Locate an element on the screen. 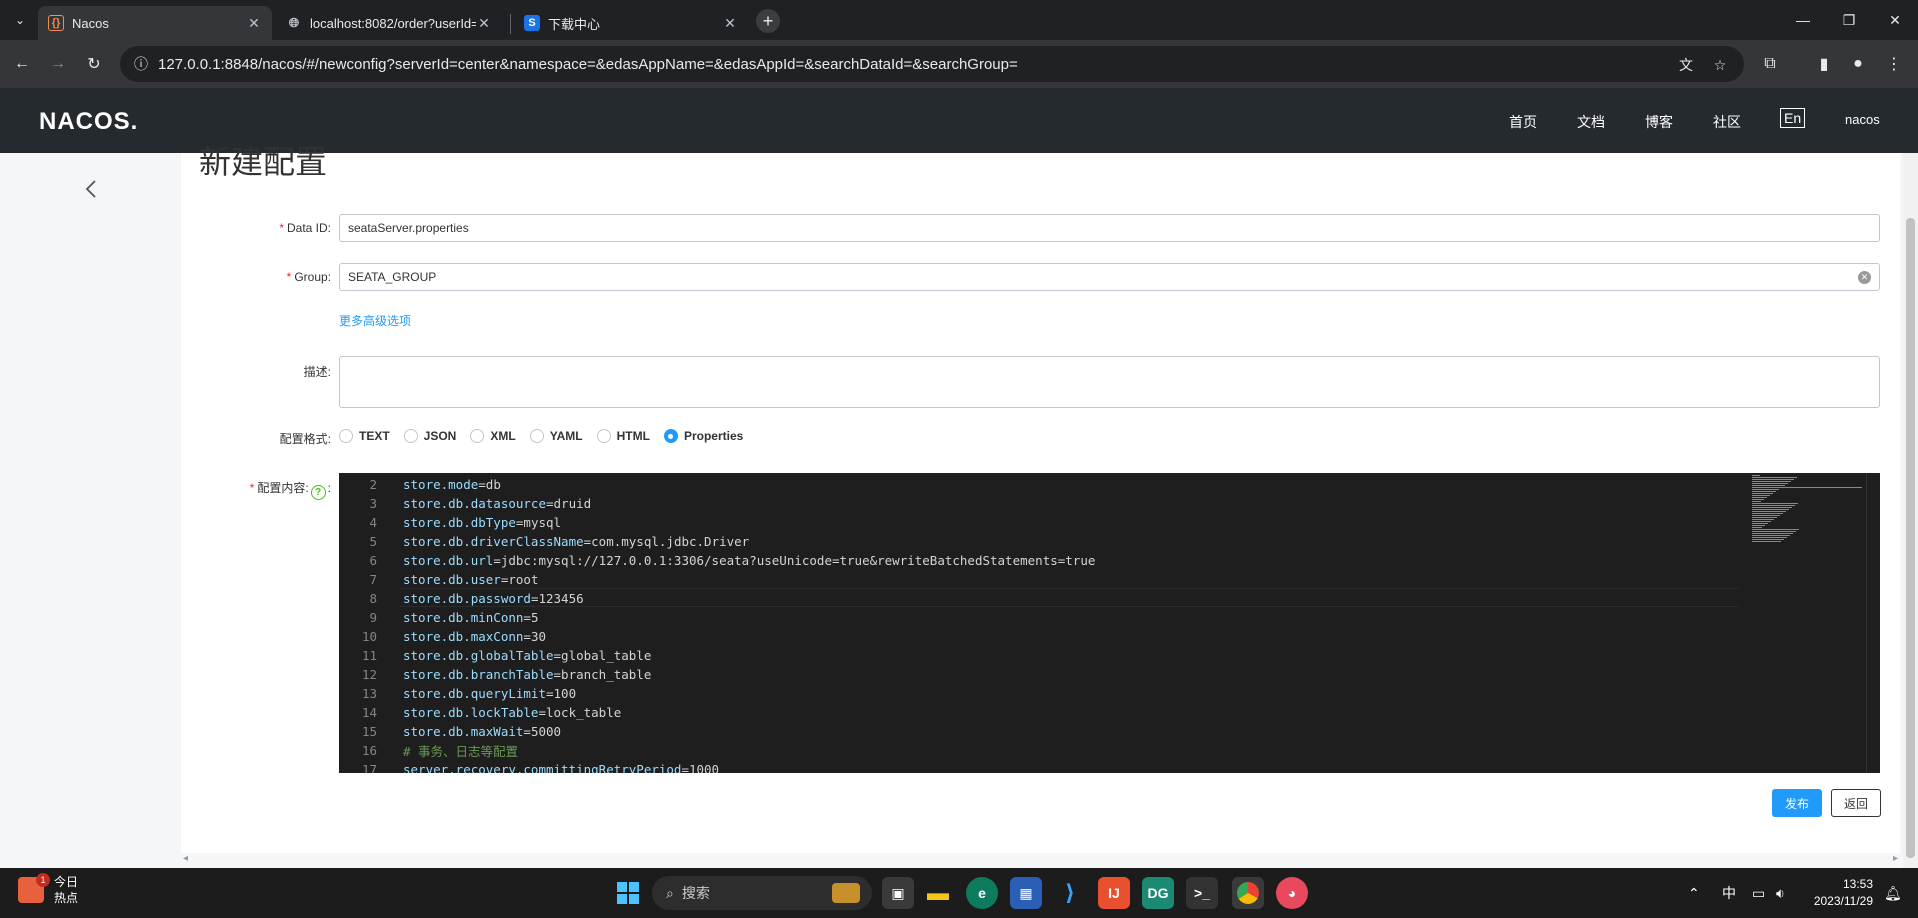  extensions-icon: ⧉ is located at coordinates (1770, 64).